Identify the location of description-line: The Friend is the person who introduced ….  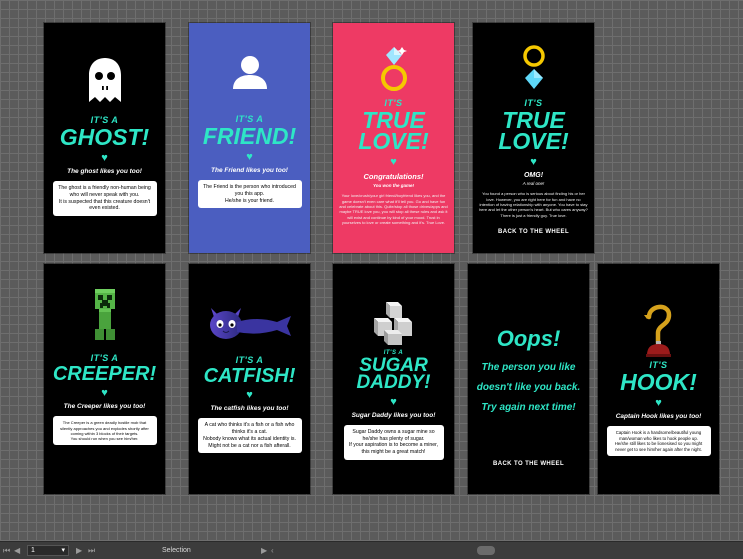
(249, 190).